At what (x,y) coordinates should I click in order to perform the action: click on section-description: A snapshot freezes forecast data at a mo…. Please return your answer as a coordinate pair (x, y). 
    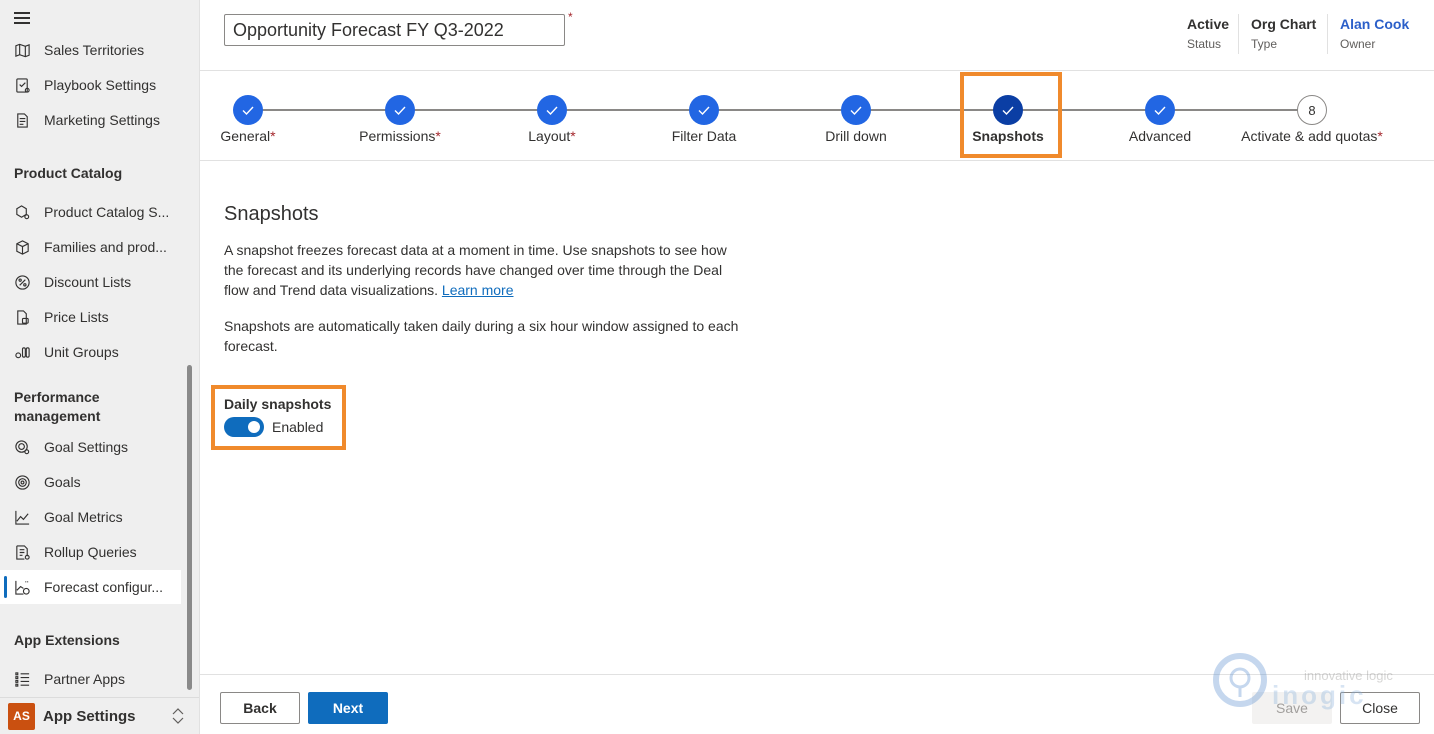
    Looking at the image, I should click on (484, 270).